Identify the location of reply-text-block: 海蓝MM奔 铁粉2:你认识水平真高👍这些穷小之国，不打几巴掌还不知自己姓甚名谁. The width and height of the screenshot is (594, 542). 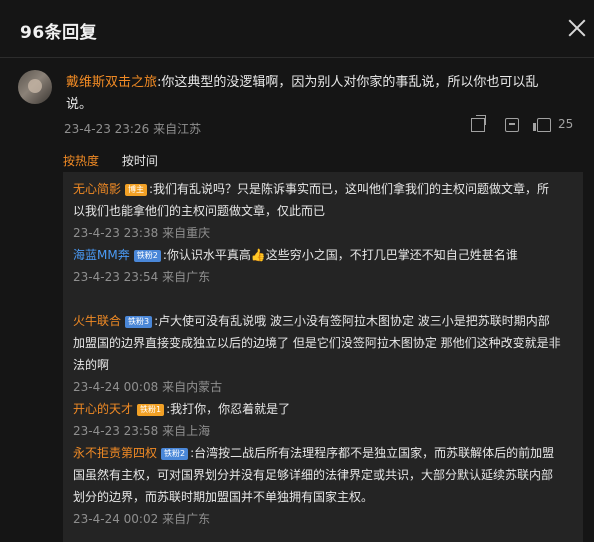
(317, 255).